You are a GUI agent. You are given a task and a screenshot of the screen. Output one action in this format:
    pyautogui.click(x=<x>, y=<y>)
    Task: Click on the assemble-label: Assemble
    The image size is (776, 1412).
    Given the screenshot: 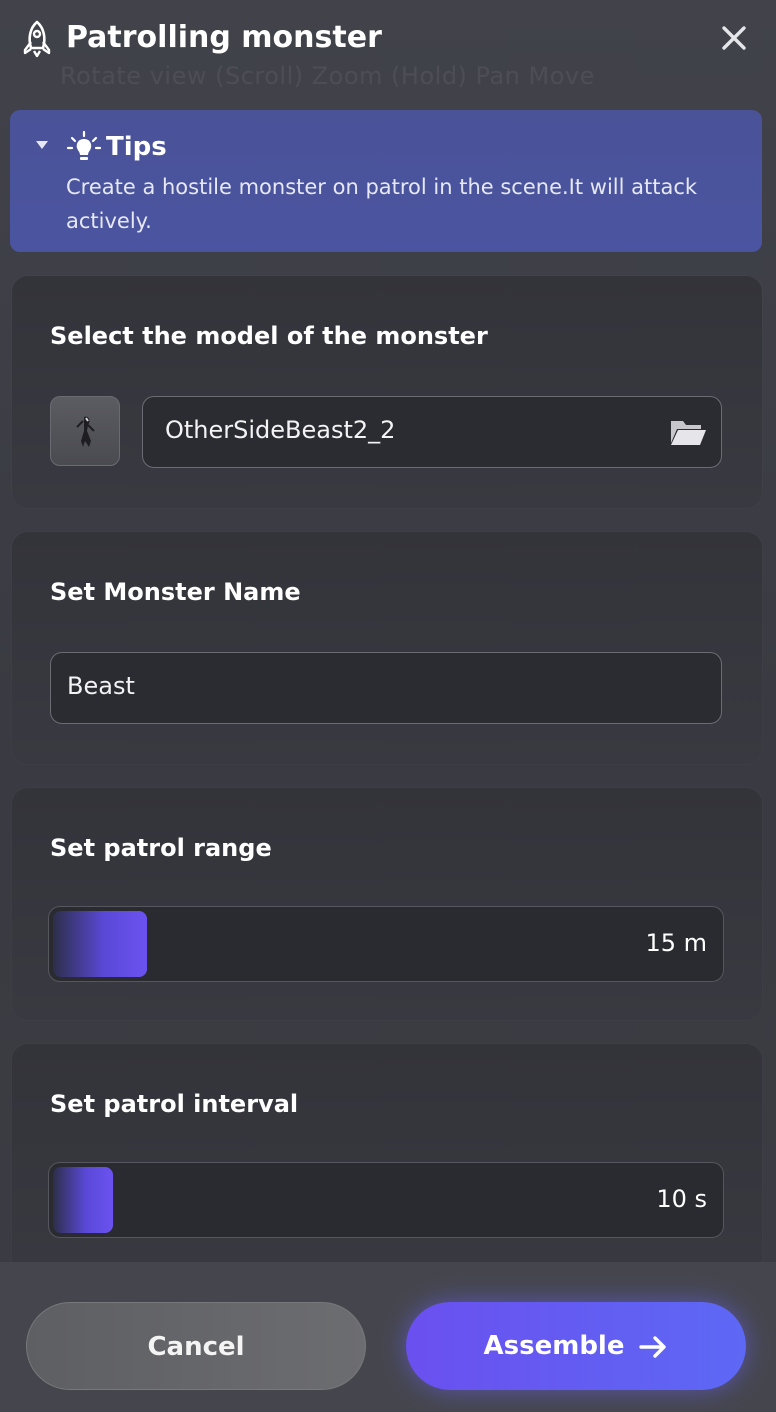 What is the action you would take?
    pyautogui.click(x=554, y=1346)
    